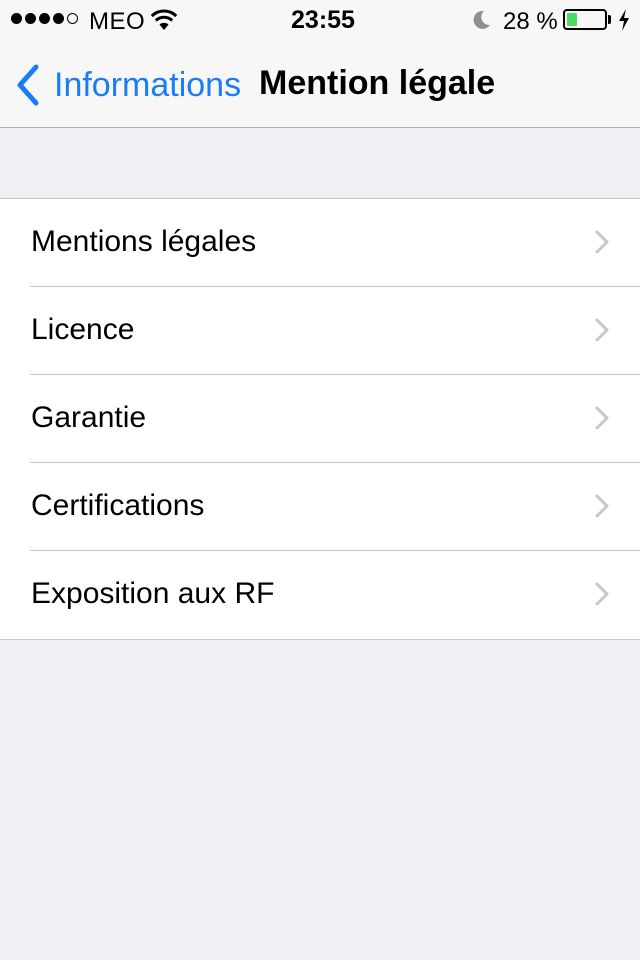 The image size is (640, 960). Describe the element at coordinates (585, 19) in the screenshot. I see `battery-icon` at that location.